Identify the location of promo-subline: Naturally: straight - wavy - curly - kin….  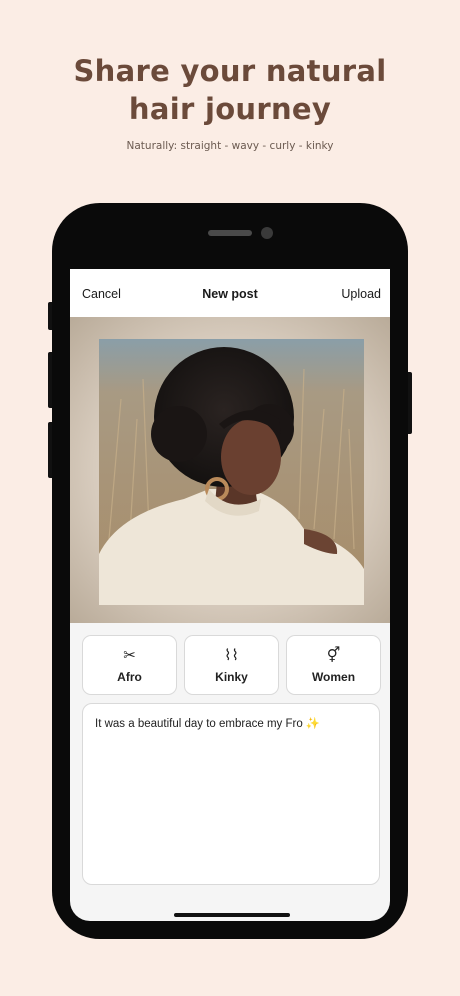
(230, 146).